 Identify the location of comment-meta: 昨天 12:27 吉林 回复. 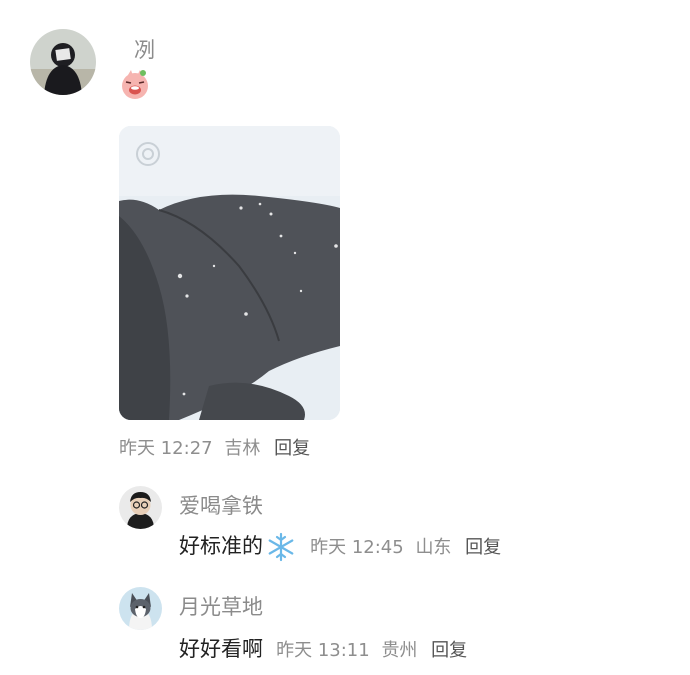
(214, 447).